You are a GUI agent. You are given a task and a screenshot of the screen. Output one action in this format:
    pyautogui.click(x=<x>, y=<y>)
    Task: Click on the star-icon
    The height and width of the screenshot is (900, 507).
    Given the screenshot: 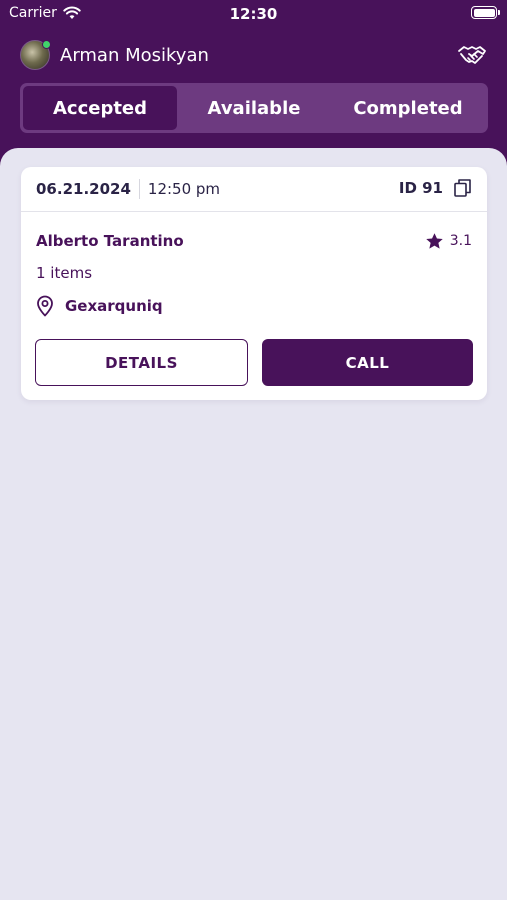 What is the action you would take?
    pyautogui.click(x=434, y=240)
    